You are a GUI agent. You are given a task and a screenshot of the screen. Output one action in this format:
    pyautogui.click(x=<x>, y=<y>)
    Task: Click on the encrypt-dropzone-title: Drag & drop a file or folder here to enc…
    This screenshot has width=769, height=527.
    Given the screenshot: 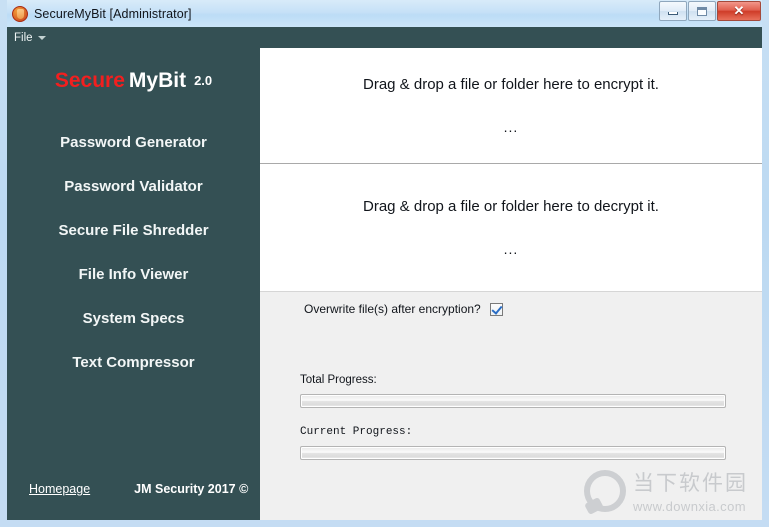 What is the action you would take?
    pyautogui.click(x=511, y=84)
    